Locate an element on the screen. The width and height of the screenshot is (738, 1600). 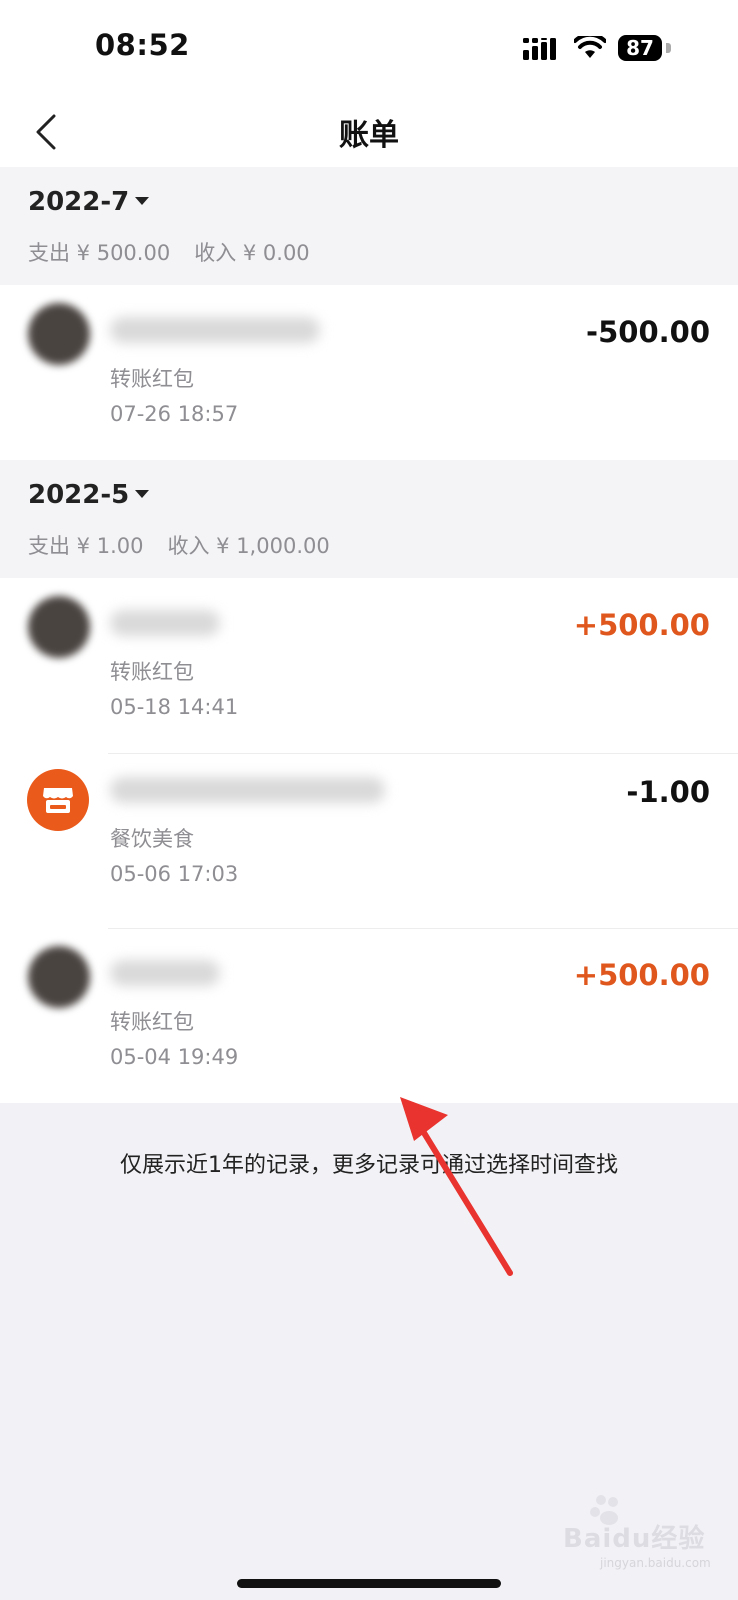
month-header: 2022-7 支出 ¥ 500.00 收入 ¥ 0.00 is located at coordinates (369, 226).